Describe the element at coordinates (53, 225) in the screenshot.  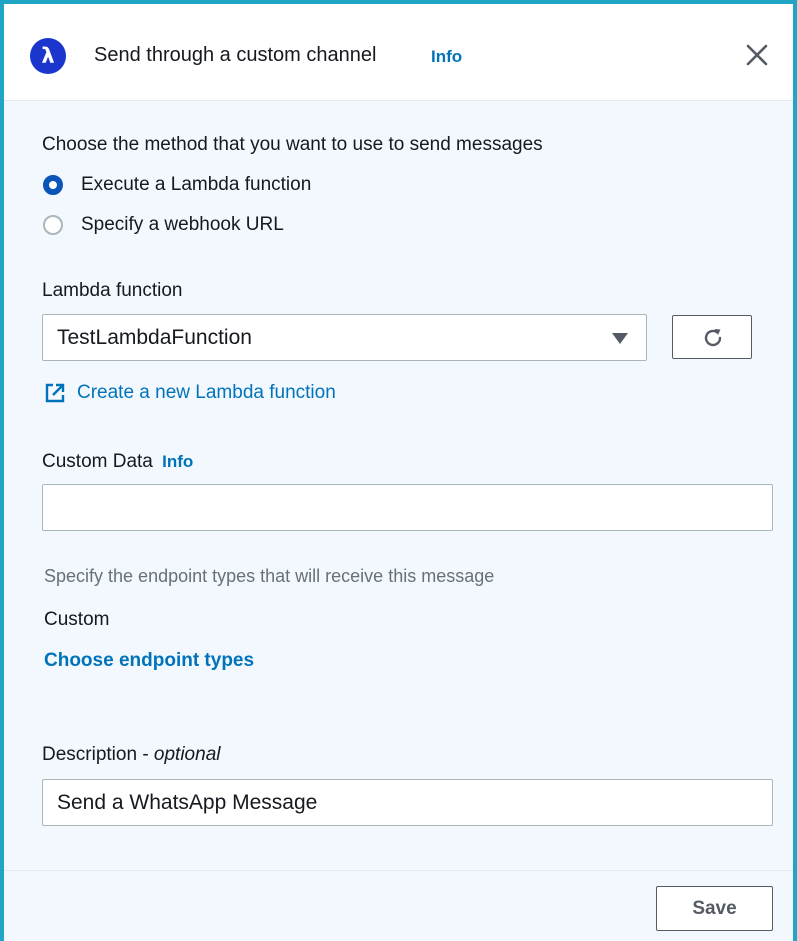
I see `radio-webhook` at that location.